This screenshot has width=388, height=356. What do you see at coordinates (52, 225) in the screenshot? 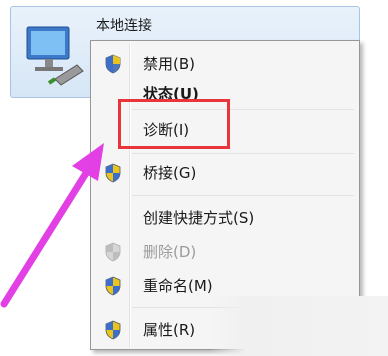
I see `annotation-arrow-icon` at bounding box center [52, 225].